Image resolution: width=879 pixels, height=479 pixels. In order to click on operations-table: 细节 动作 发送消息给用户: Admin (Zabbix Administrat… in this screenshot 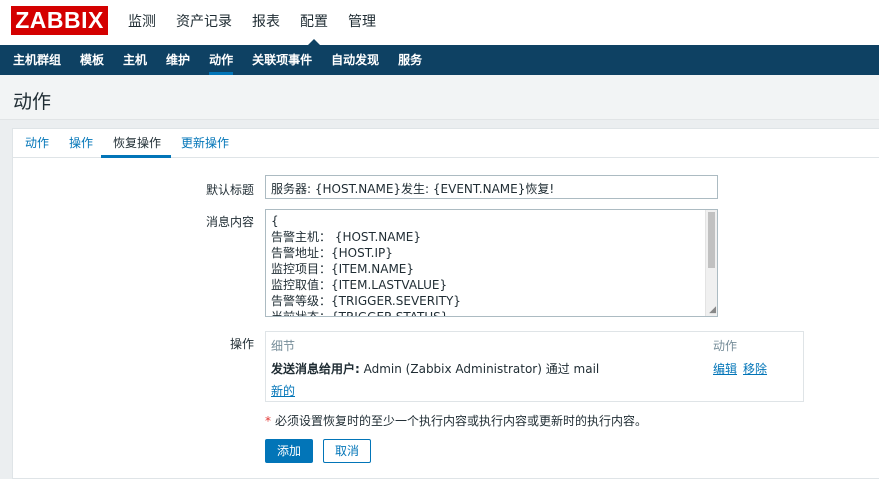, I will do `click(534, 366)`.